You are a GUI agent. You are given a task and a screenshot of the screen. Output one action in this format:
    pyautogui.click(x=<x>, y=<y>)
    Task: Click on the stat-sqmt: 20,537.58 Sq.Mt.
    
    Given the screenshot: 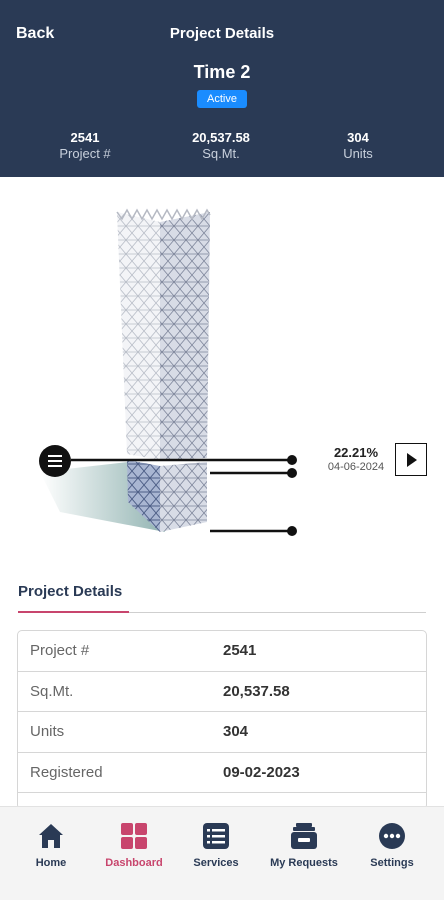 What is the action you would take?
    pyautogui.click(x=221, y=145)
    